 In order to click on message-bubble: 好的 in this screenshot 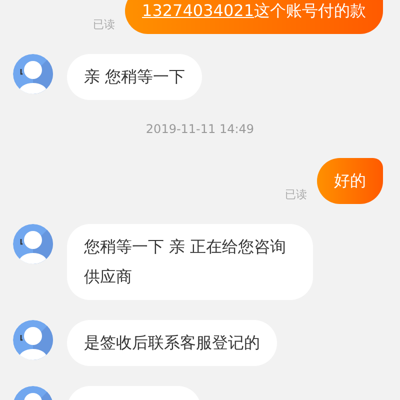, I will do `click(350, 181)`.